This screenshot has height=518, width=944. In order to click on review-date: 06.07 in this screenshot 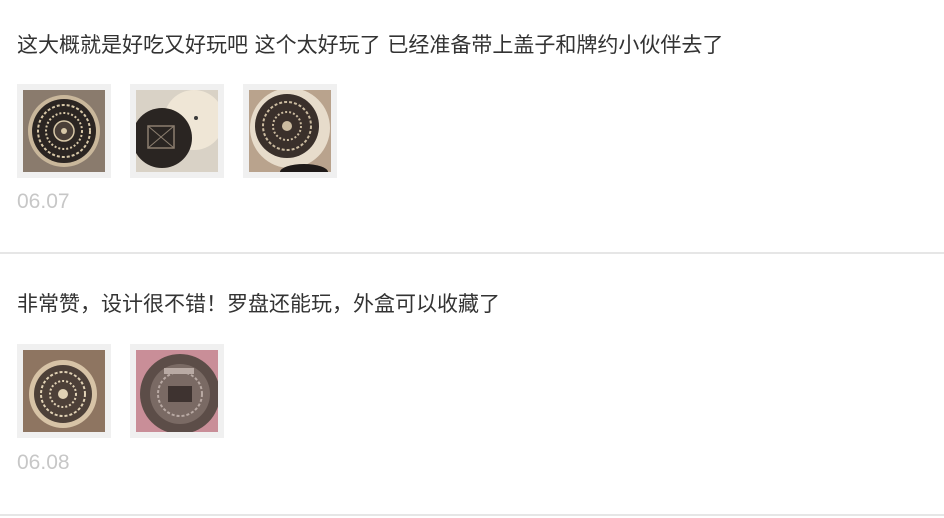, I will do `click(43, 201)`.